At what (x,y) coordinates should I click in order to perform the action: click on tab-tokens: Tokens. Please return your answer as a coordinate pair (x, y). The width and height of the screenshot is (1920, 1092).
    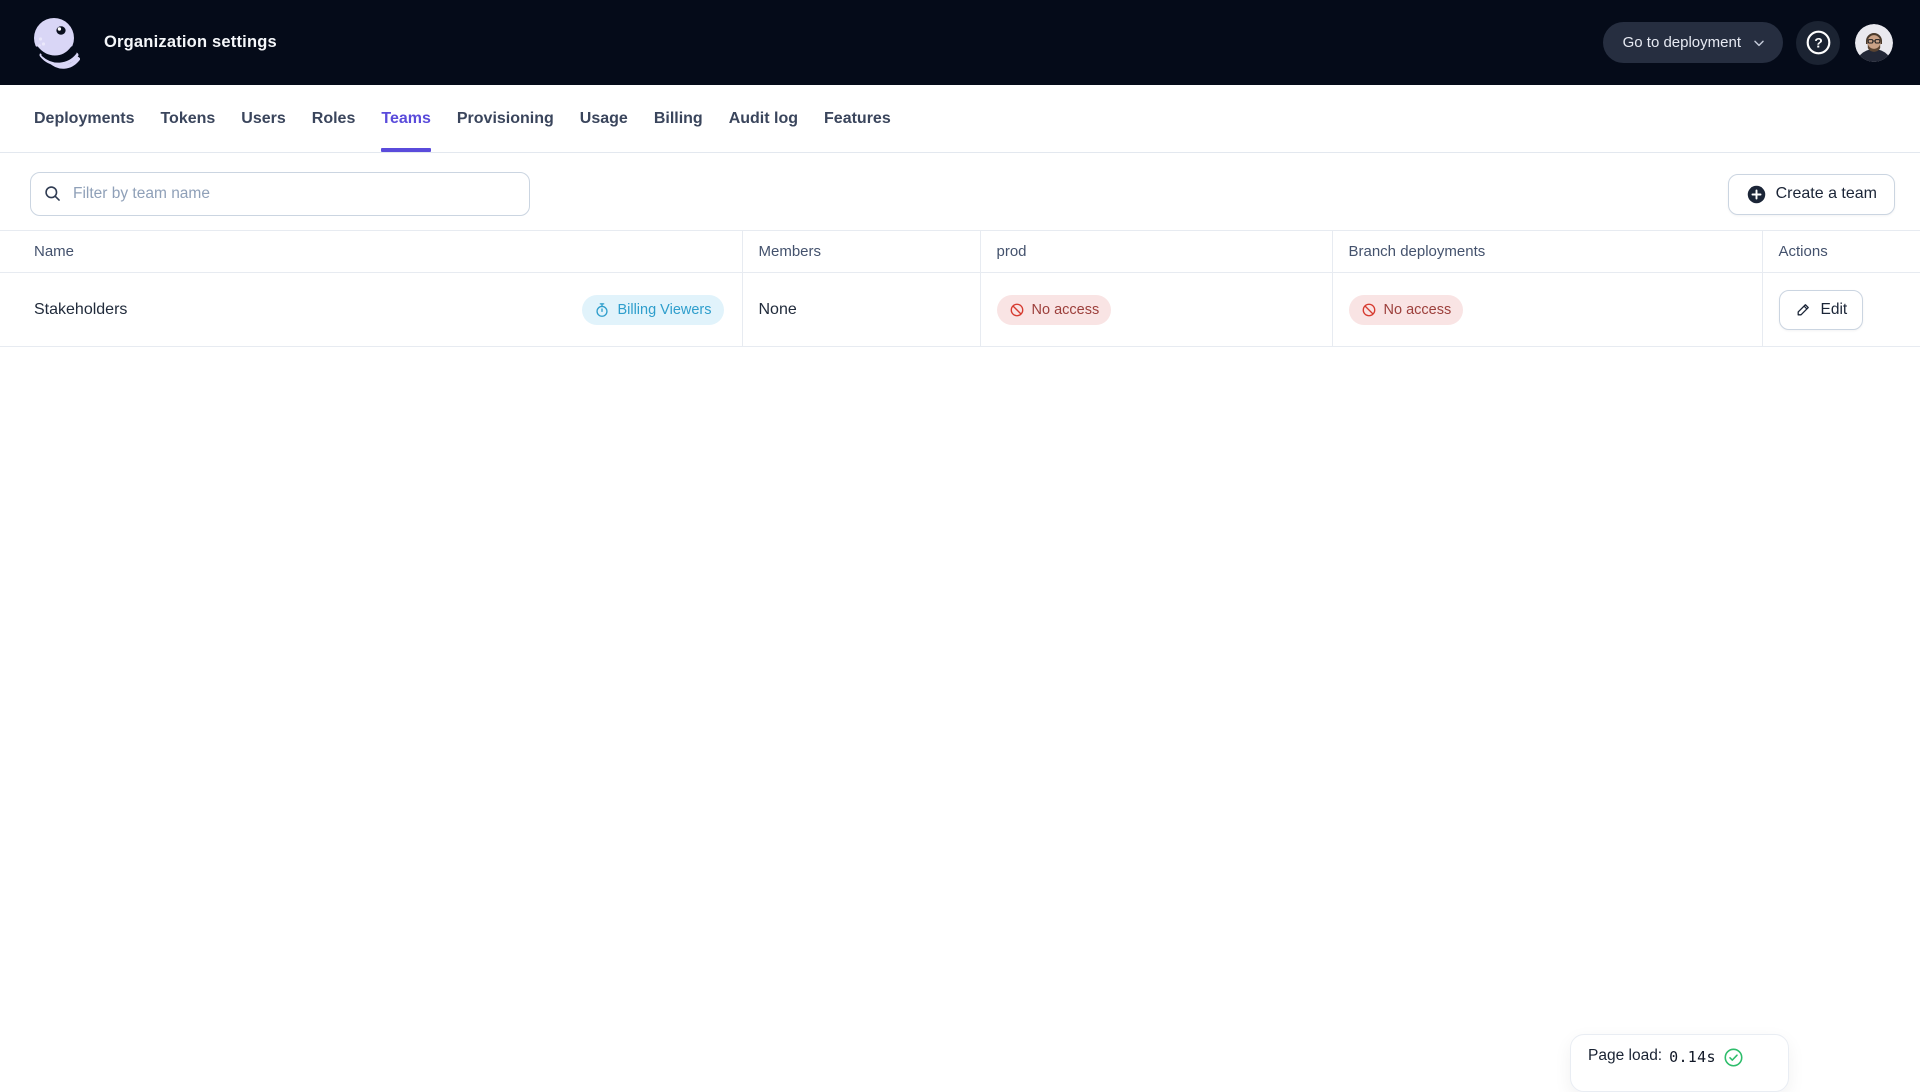
    Looking at the image, I should click on (187, 118).